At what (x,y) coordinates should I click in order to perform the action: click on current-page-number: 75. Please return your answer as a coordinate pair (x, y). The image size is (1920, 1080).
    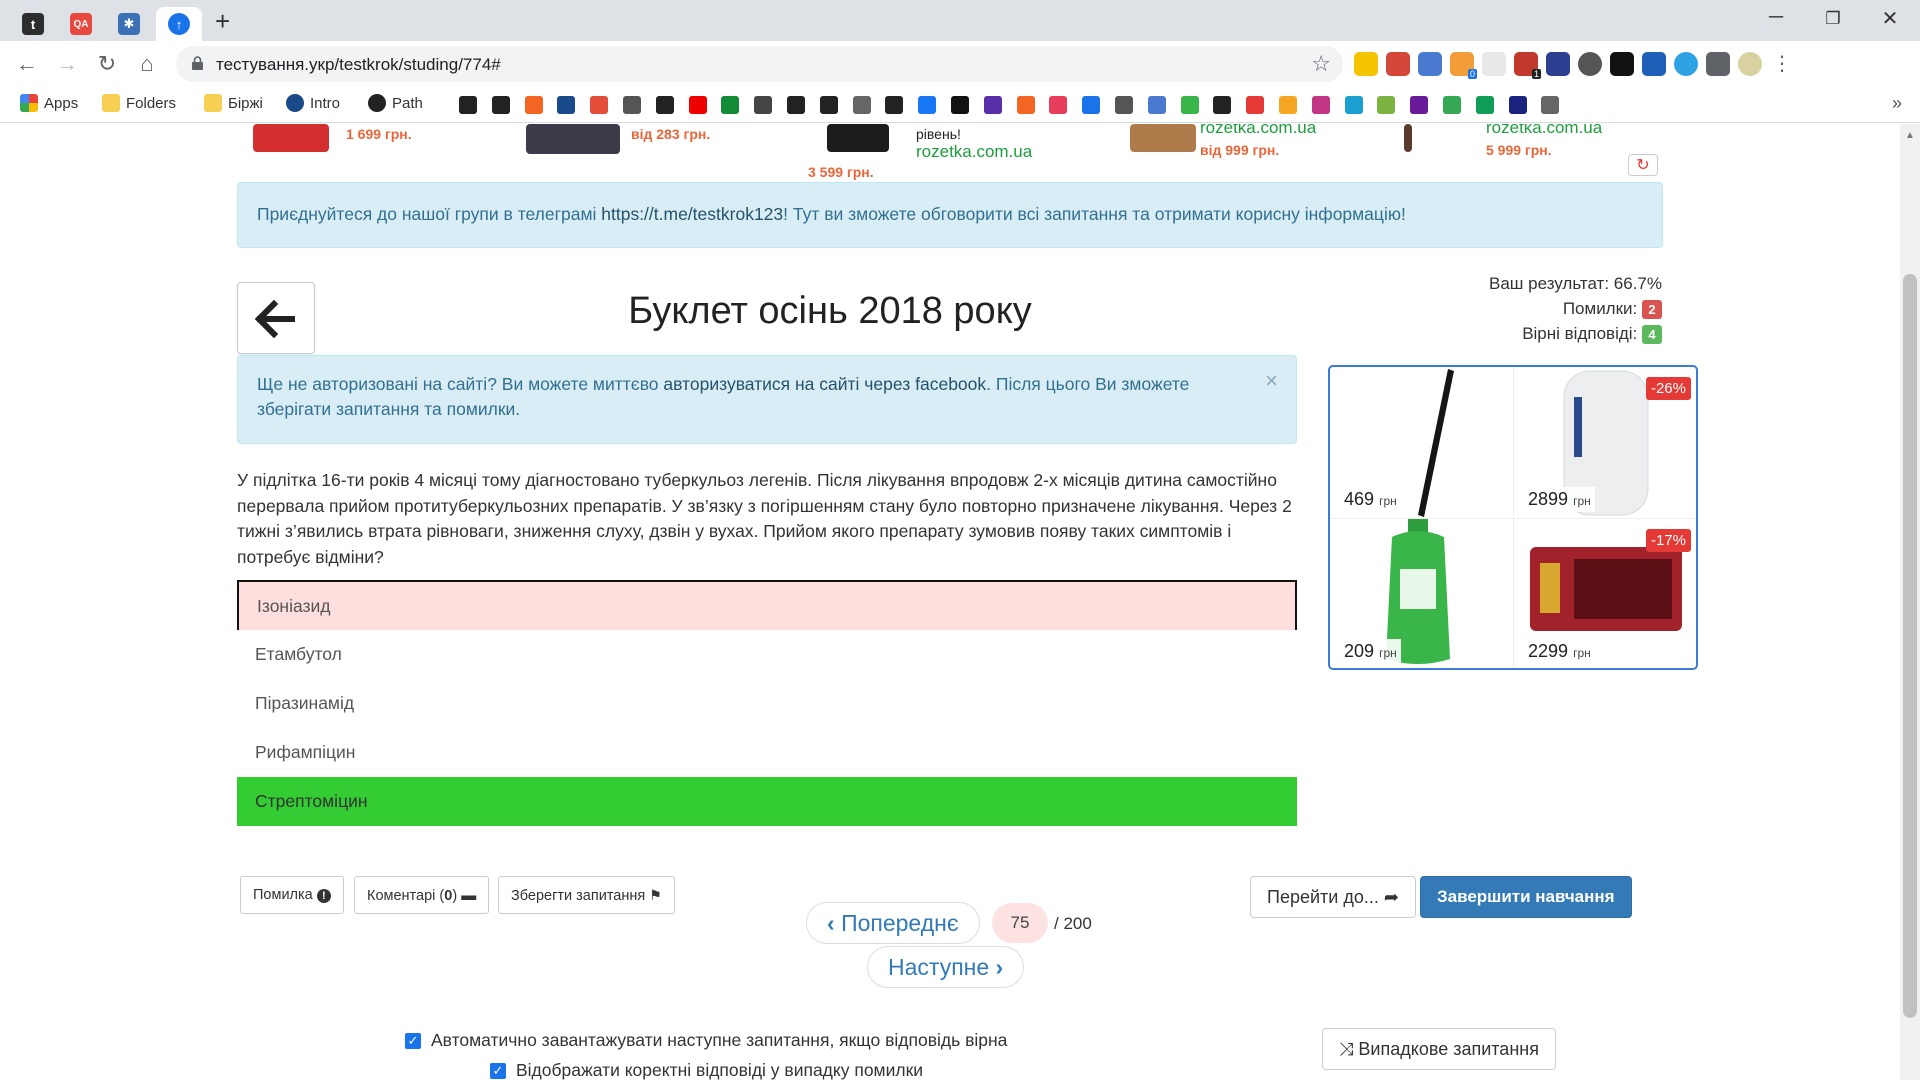
    Looking at the image, I should click on (1020, 923).